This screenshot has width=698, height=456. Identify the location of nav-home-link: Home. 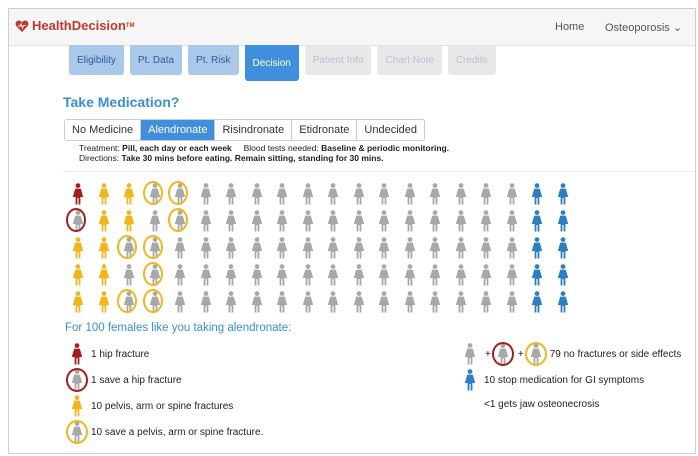
(569, 27).